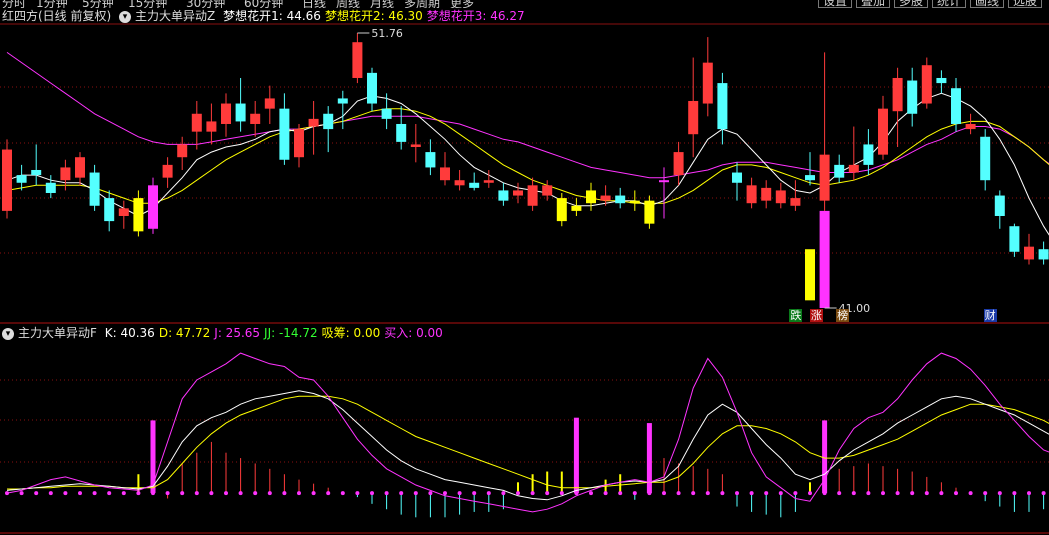  I want to click on event-tag: 财, so click(990, 315).